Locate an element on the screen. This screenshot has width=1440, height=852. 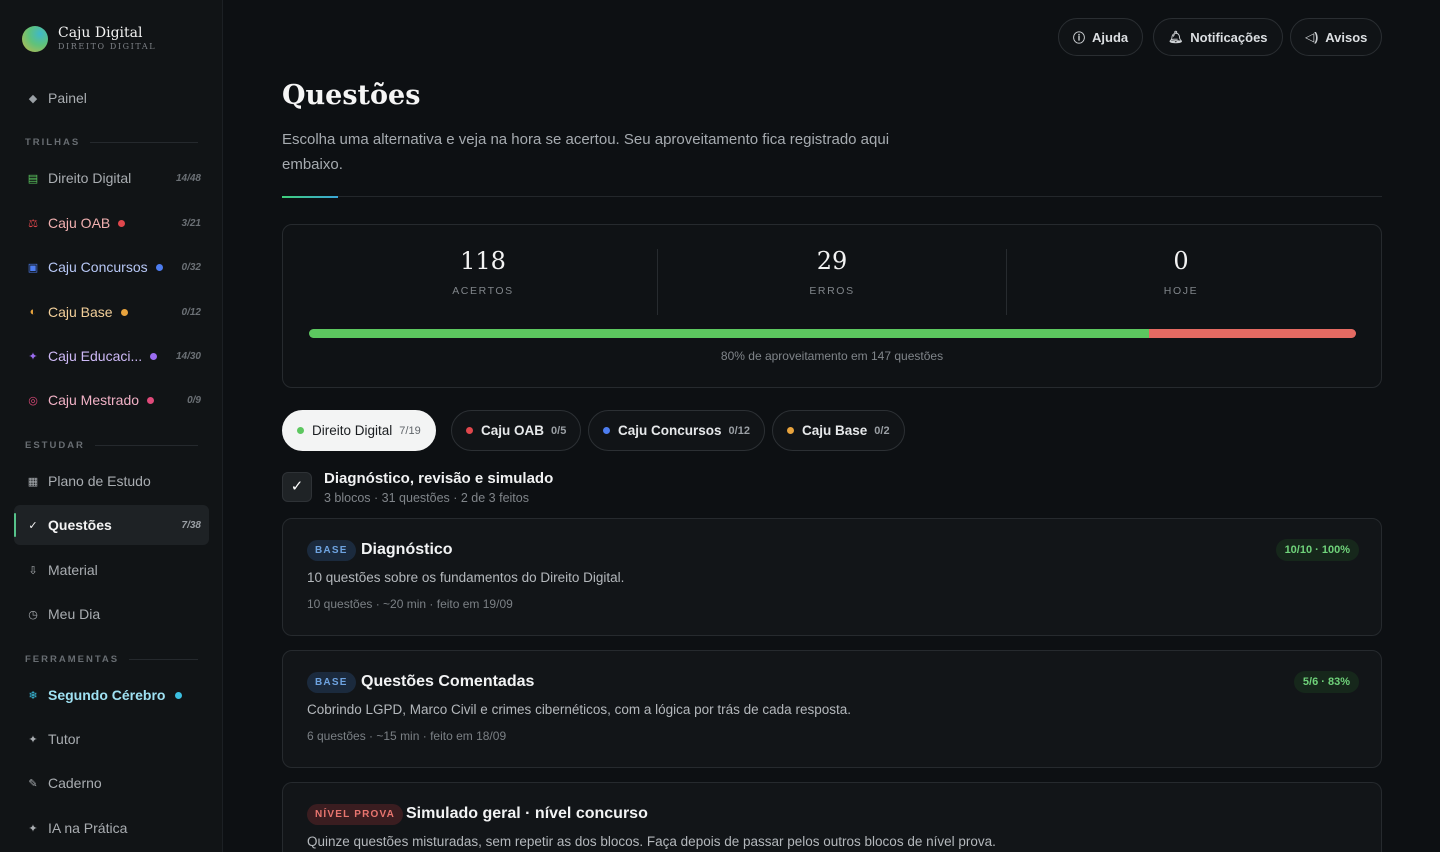
sidebar-item-caju-educacao: ✦ Caju Educaci... 14/30 is located at coordinates (111, 356).